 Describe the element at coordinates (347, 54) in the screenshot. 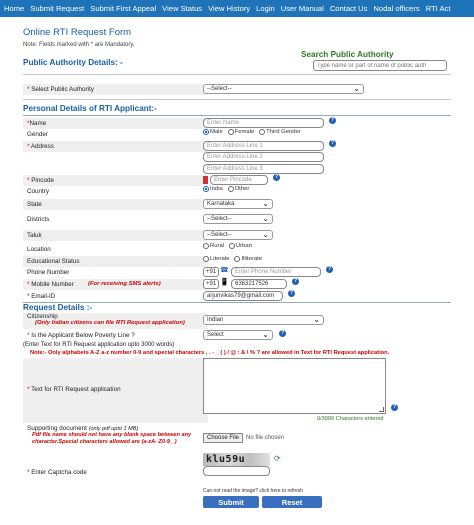

I see `search-authority-title: Search Public Authority` at that location.